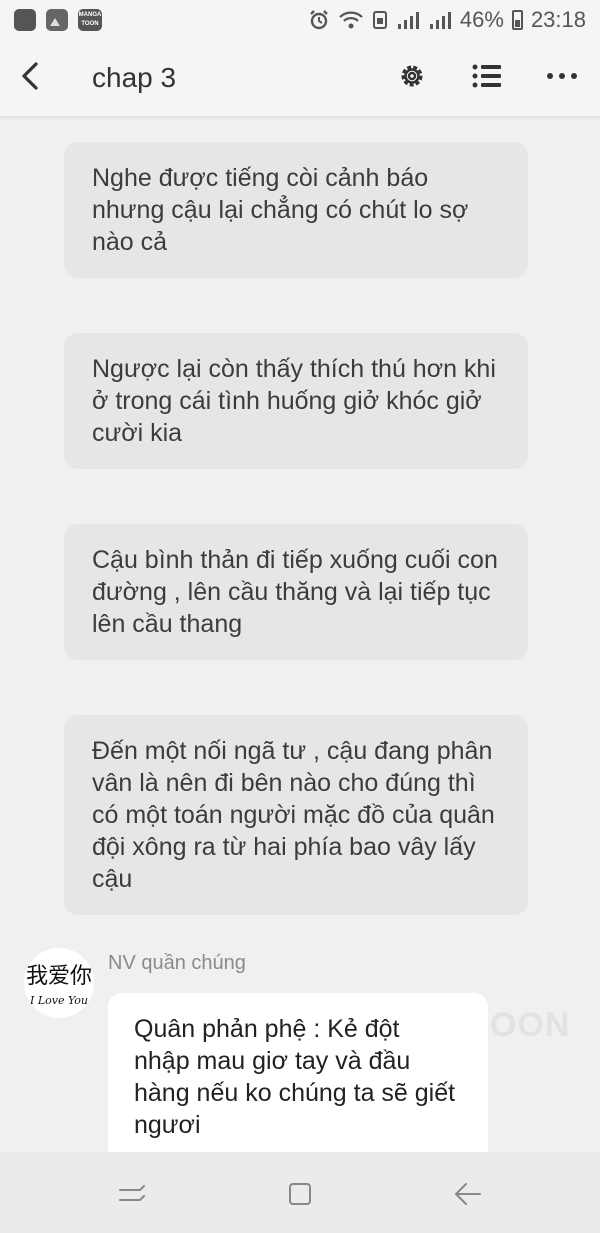  What do you see at coordinates (379, 20) in the screenshot?
I see `sim-icon` at bounding box center [379, 20].